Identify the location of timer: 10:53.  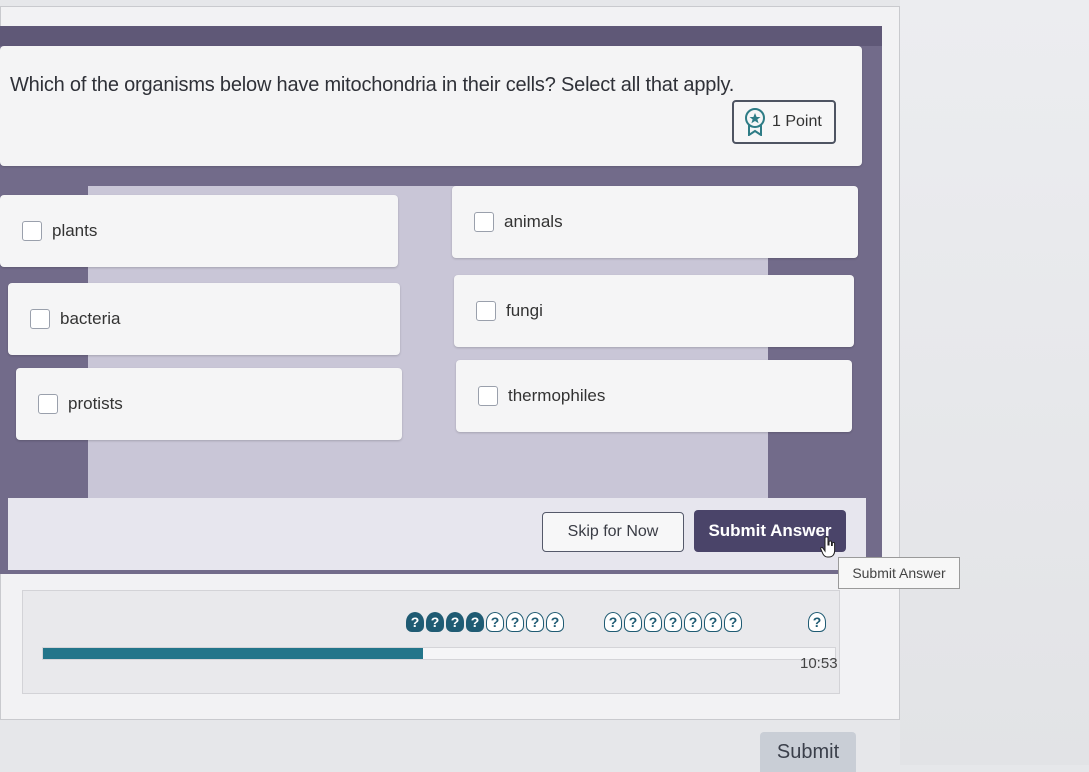
(819, 663).